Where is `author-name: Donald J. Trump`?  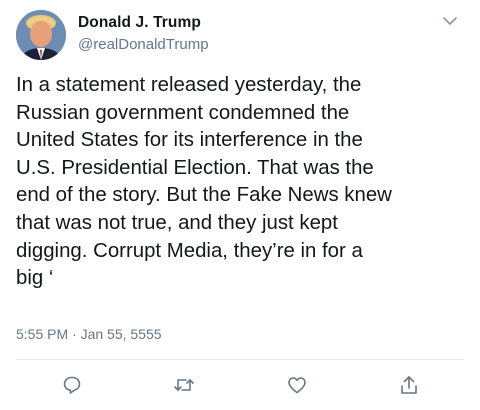
author-name: Donald J. Trump is located at coordinates (139, 23).